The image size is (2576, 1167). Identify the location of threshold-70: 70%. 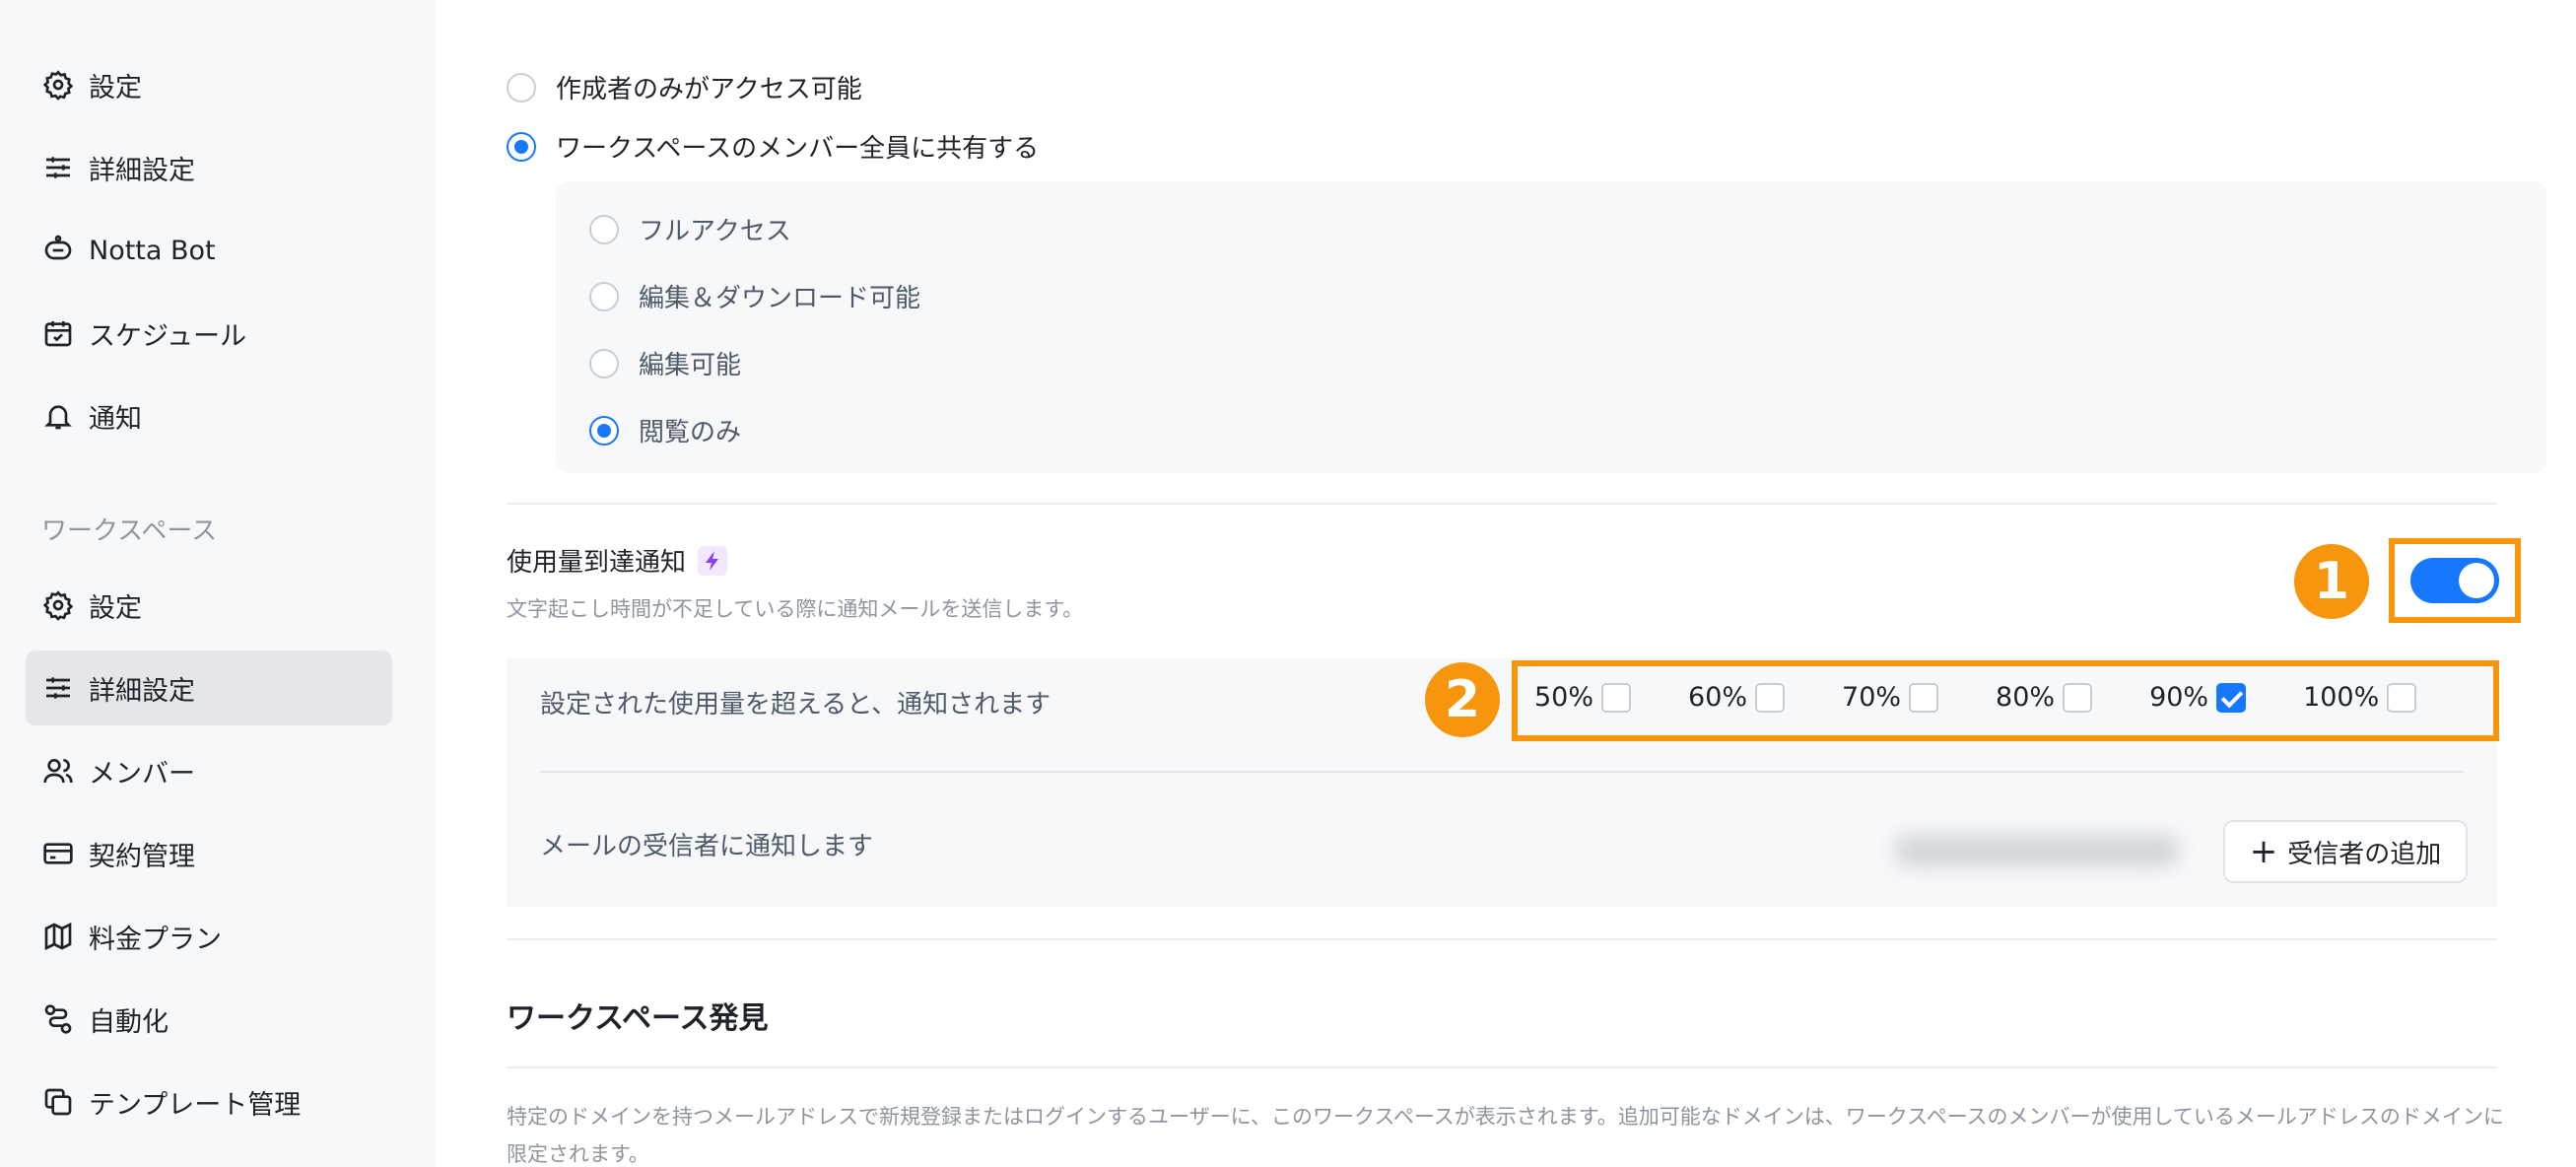
(1890, 697).